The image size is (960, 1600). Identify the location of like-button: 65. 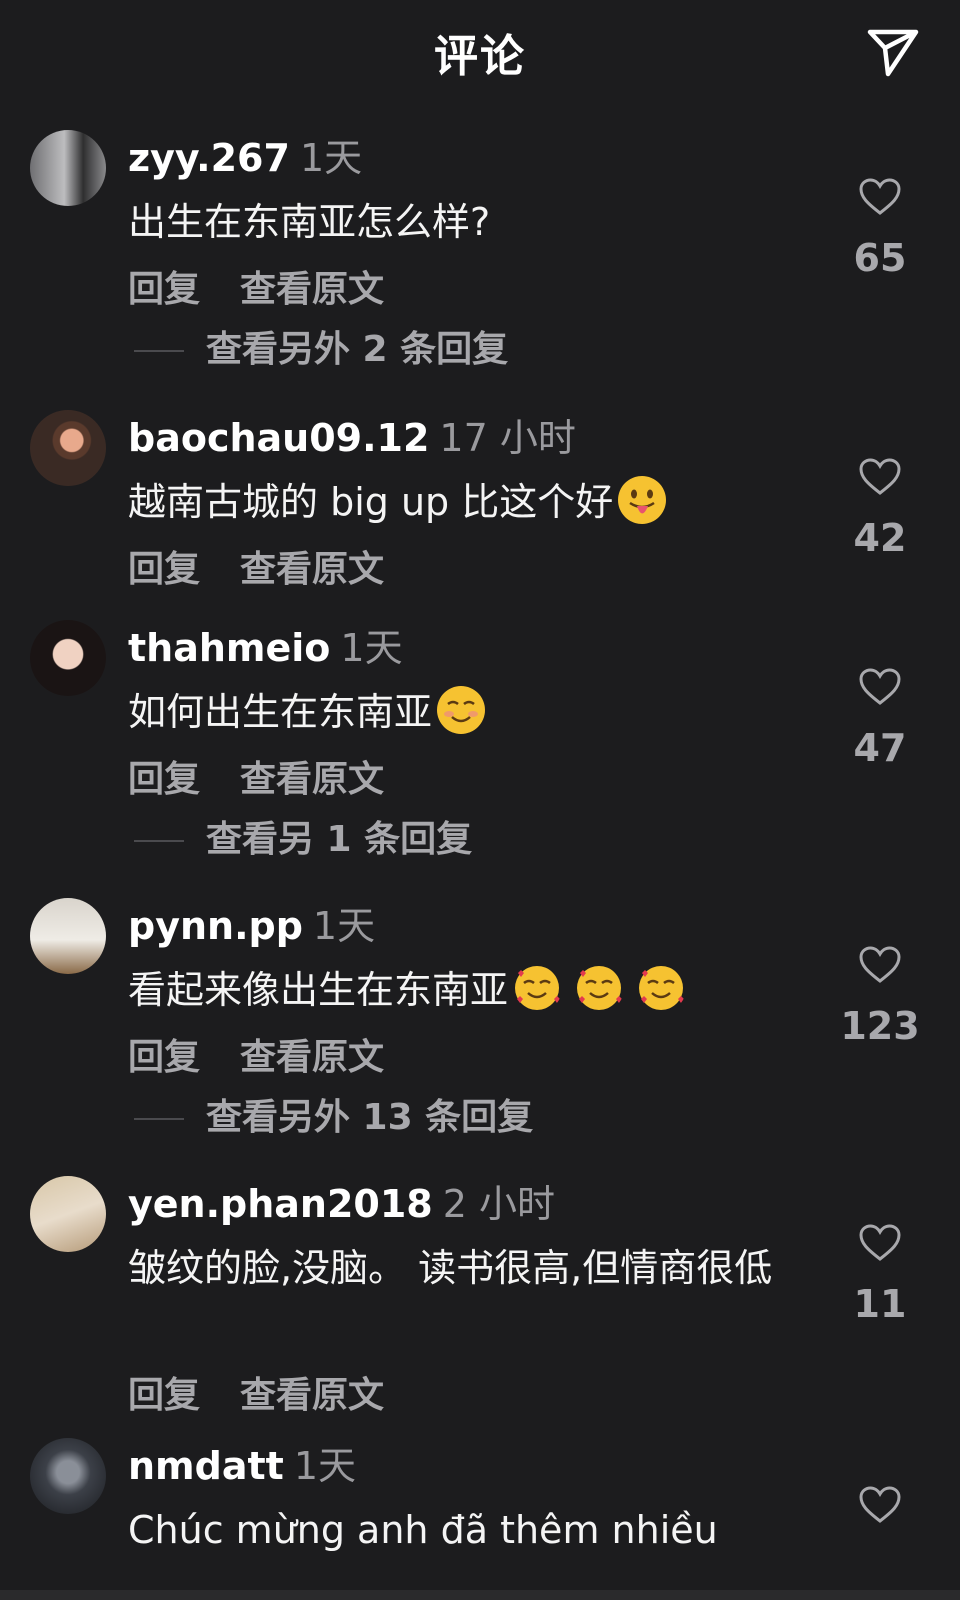
(880, 229).